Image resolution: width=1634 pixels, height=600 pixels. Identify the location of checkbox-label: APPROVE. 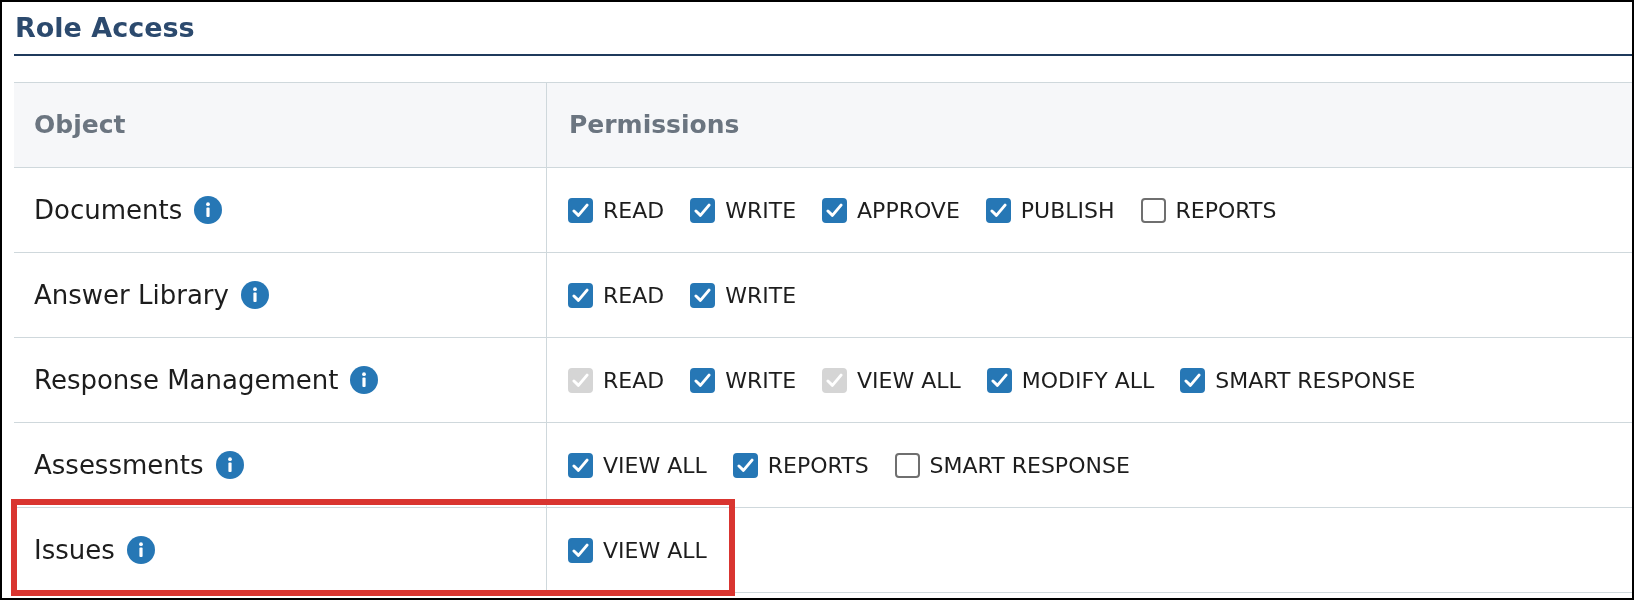
(908, 210).